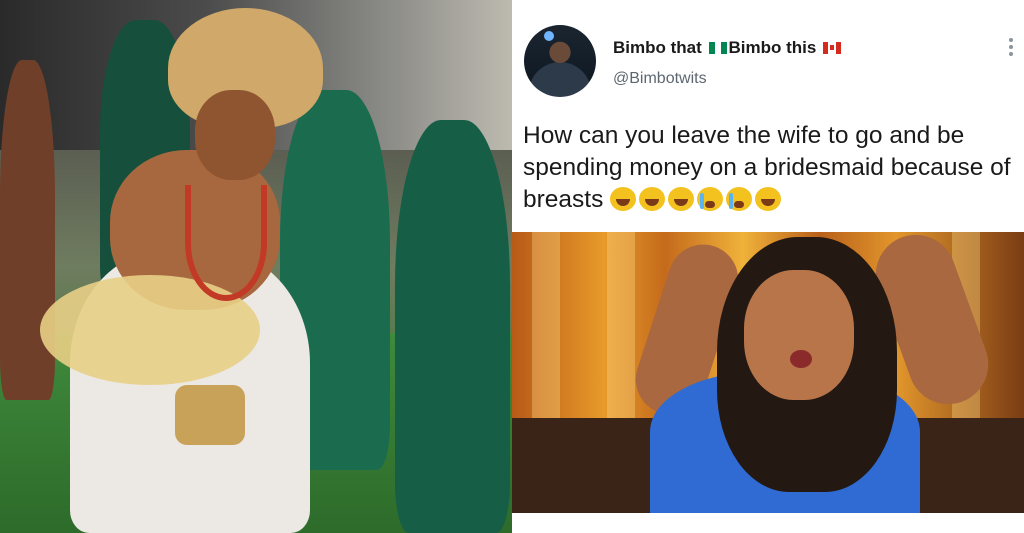 The image size is (1024, 533). I want to click on woman-mouth, so click(801, 359).